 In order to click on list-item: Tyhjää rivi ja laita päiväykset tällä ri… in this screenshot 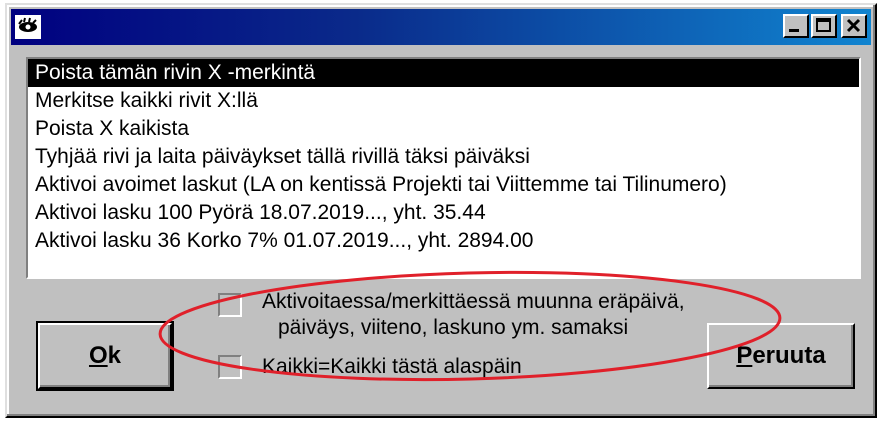, I will do `click(443, 157)`.